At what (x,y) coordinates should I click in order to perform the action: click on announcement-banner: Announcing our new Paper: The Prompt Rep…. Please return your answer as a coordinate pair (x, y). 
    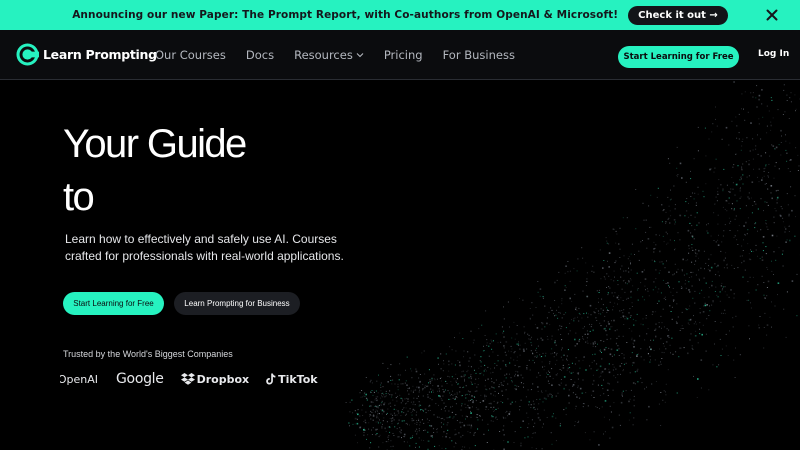
    Looking at the image, I should click on (400, 15).